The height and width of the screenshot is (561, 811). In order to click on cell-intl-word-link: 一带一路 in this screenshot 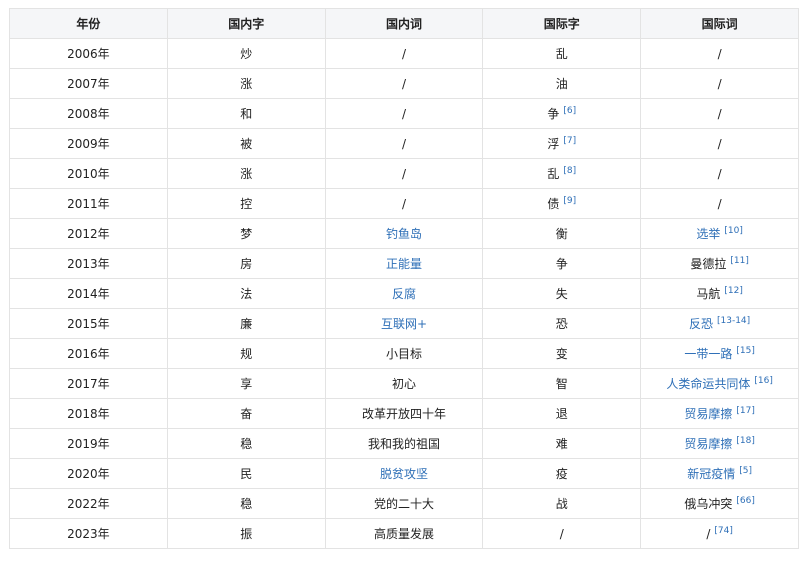, I will do `click(708, 354)`.